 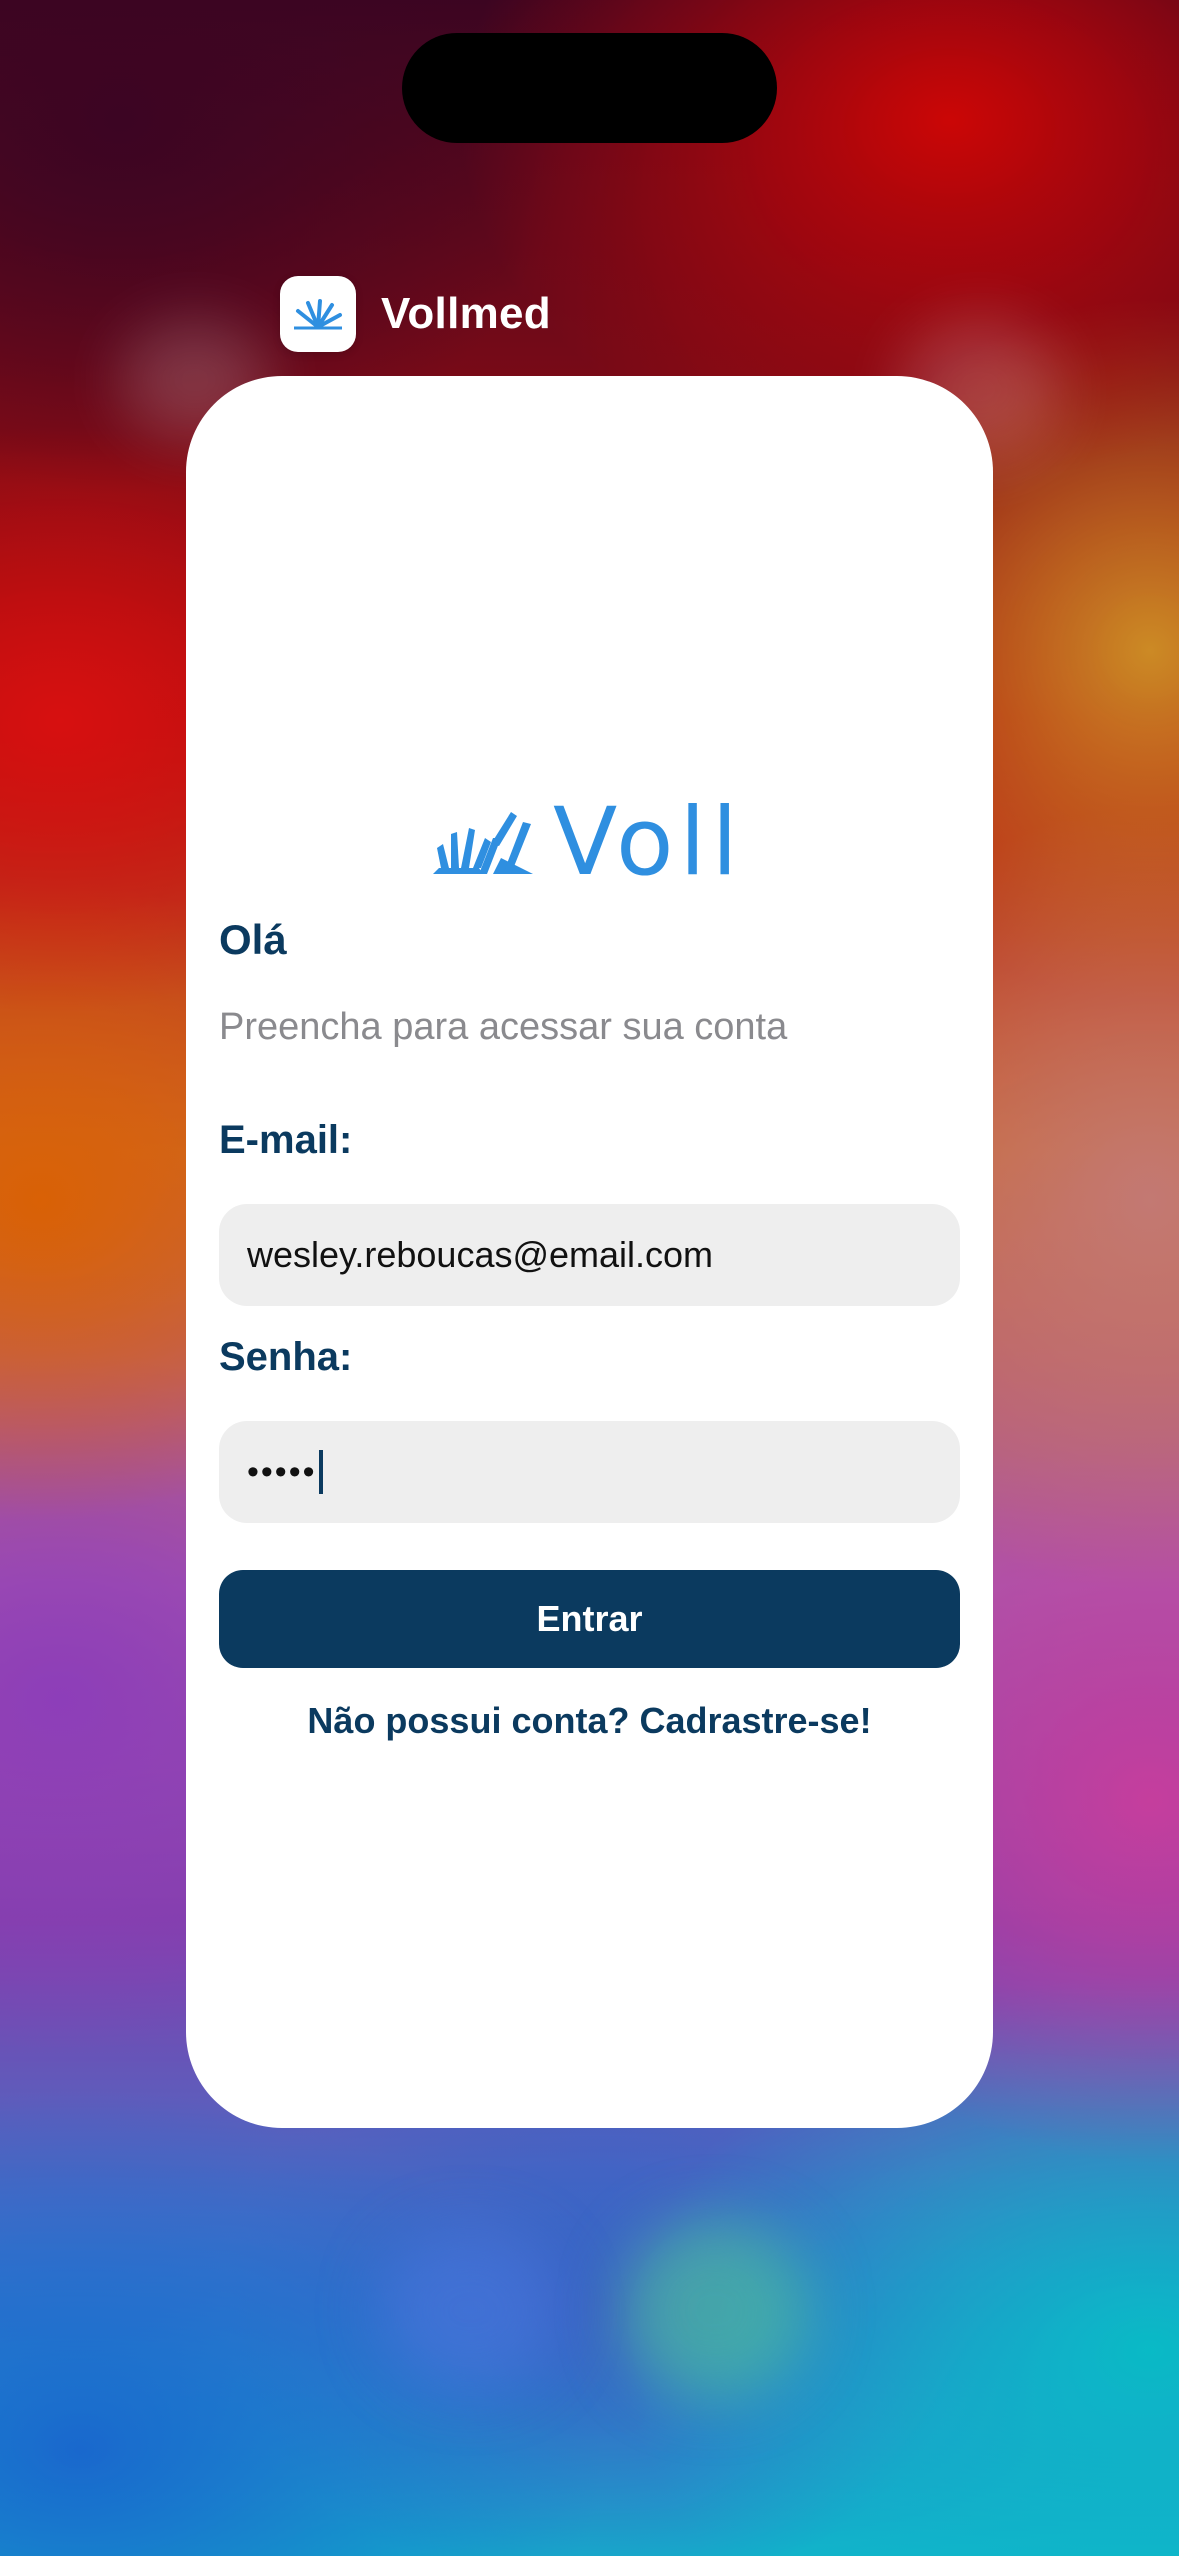 What do you see at coordinates (503, 1027) in the screenshot?
I see `login-subtitle: Preencha para acessar sua conta` at bounding box center [503, 1027].